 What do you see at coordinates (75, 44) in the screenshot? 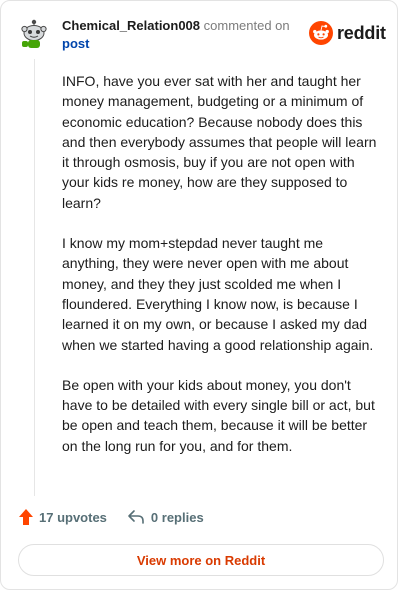
I see `post-link: post` at bounding box center [75, 44].